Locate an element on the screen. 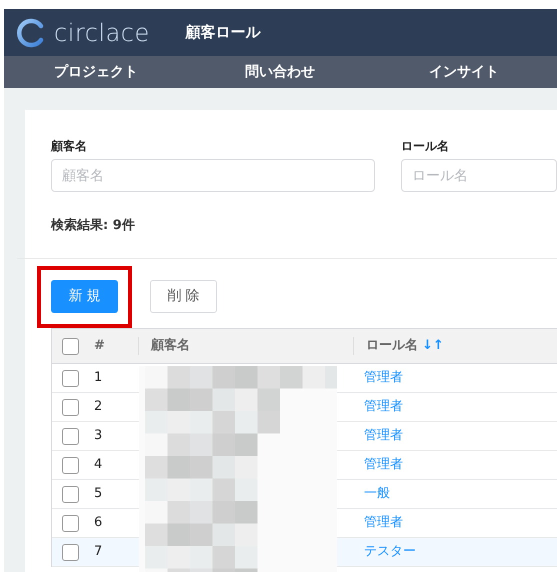  column-header: ロール名 is located at coordinates (392, 346).